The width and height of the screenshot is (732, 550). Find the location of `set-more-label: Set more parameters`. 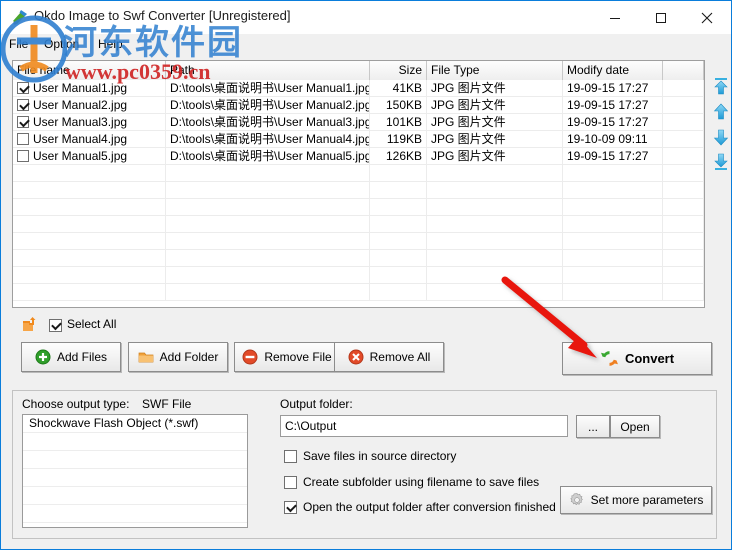

set-more-label: Set more parameters is located at coordinates (647, 500).